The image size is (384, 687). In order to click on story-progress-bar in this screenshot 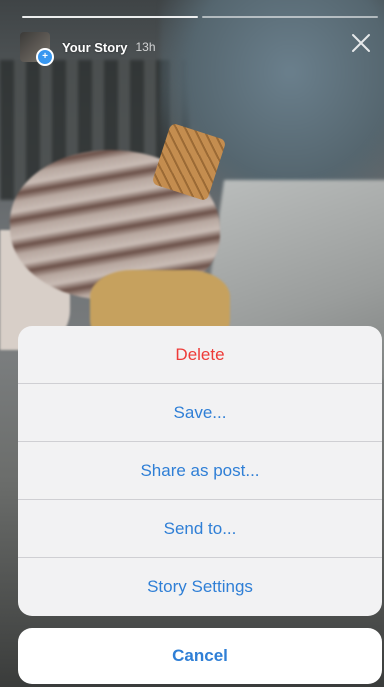, I will do `click(200, 17)`.